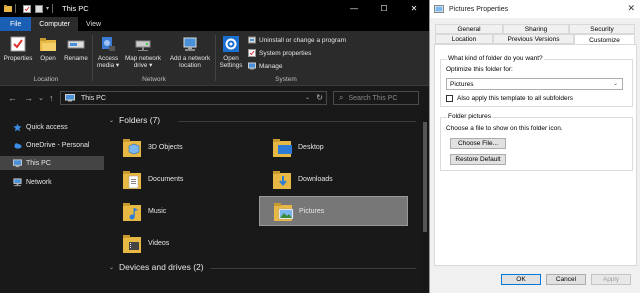  Describe the element at coordinates (108, 65) in the screenshot. I see `access-media-label-2: media ▾` at that location.